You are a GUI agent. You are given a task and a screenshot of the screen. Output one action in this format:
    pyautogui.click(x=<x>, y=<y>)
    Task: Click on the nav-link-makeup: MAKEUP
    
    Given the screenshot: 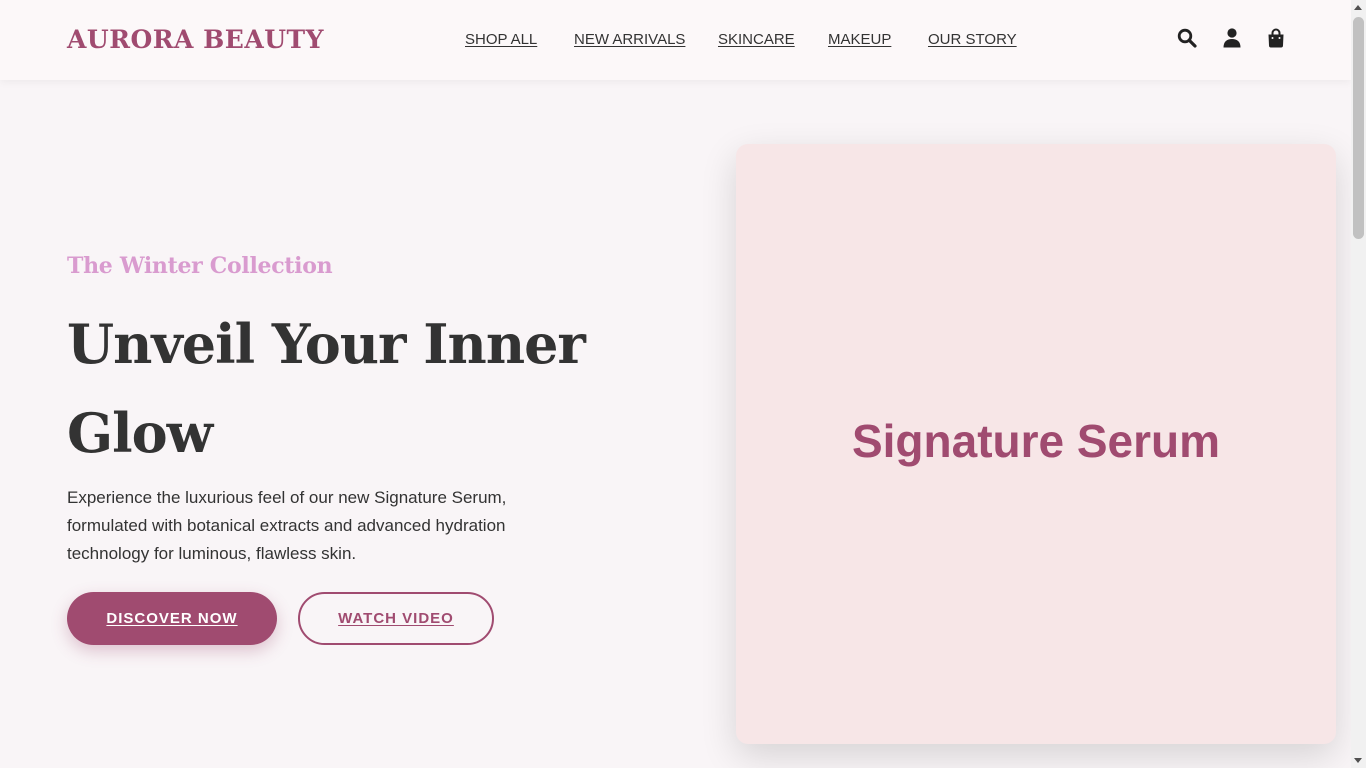 What is the action you would take?
    pyautogui.click(x=859, y=39)
    